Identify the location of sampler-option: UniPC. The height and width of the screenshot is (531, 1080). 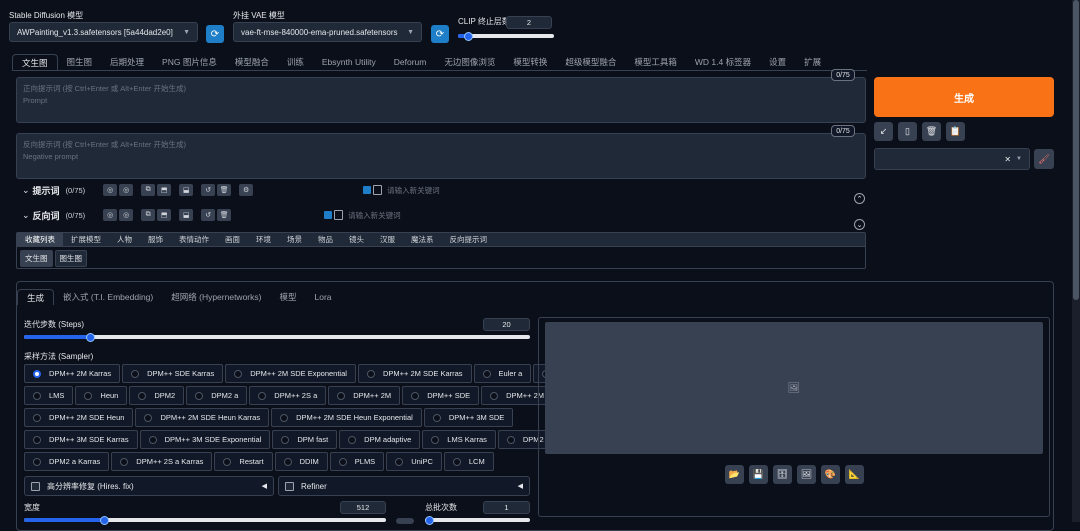
(414, 461).